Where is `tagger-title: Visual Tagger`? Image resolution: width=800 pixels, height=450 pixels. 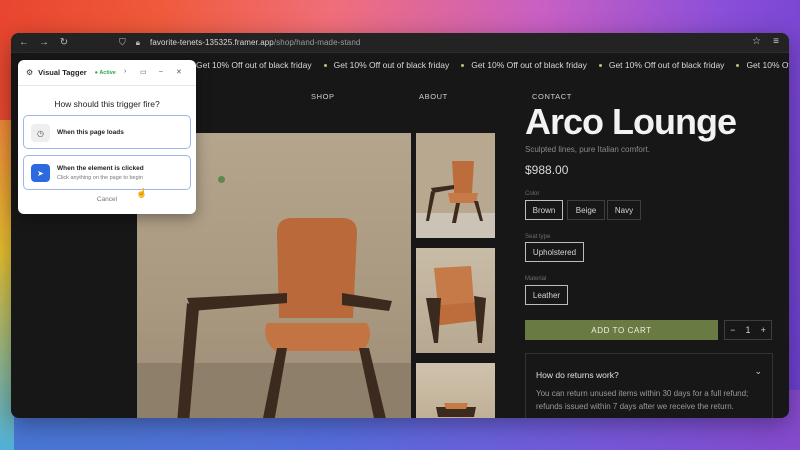
tagger-title: Visual Tagger is located at coordinates (62, 72).